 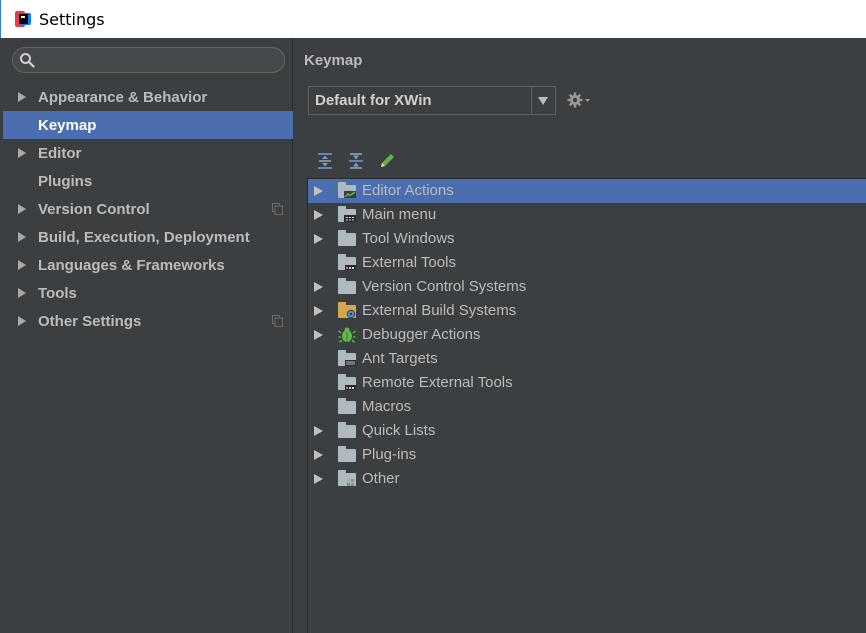 What do you see at coordinates (27, 60) in the screenshot?
I see `search-icon` at bounding box center [27, 60].